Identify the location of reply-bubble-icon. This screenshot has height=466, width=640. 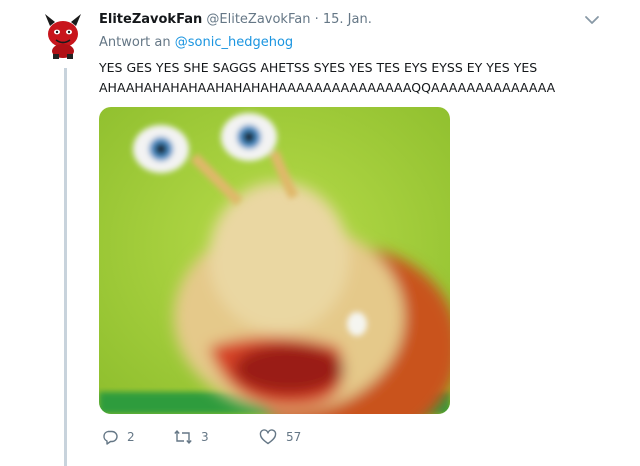
(110, 437).